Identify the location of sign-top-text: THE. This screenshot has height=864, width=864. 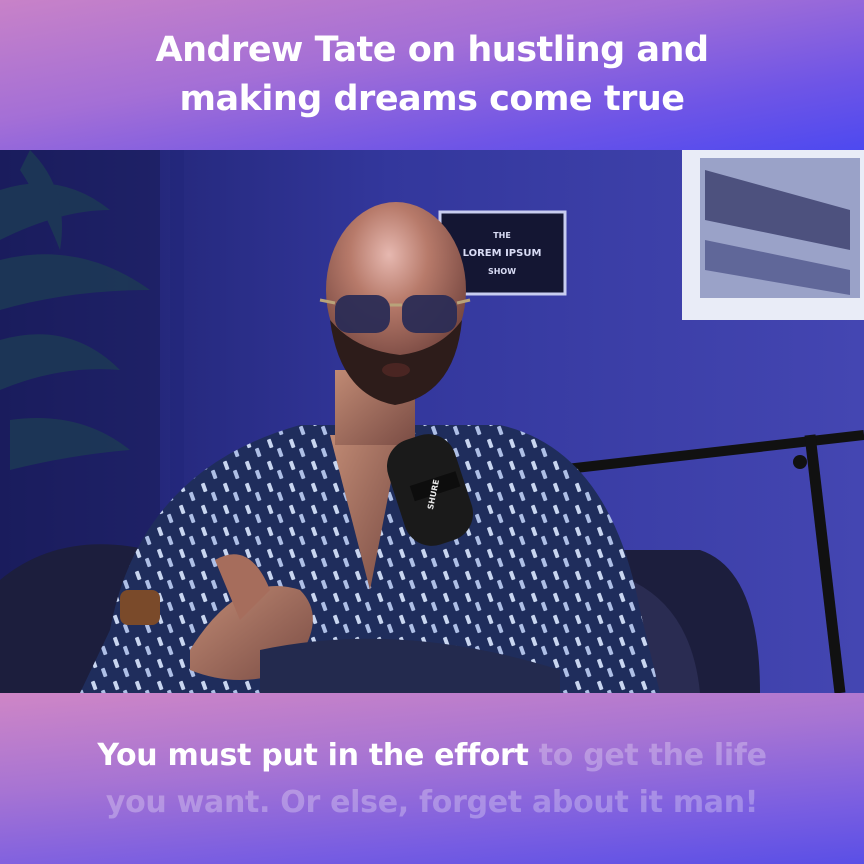
(502, 235).